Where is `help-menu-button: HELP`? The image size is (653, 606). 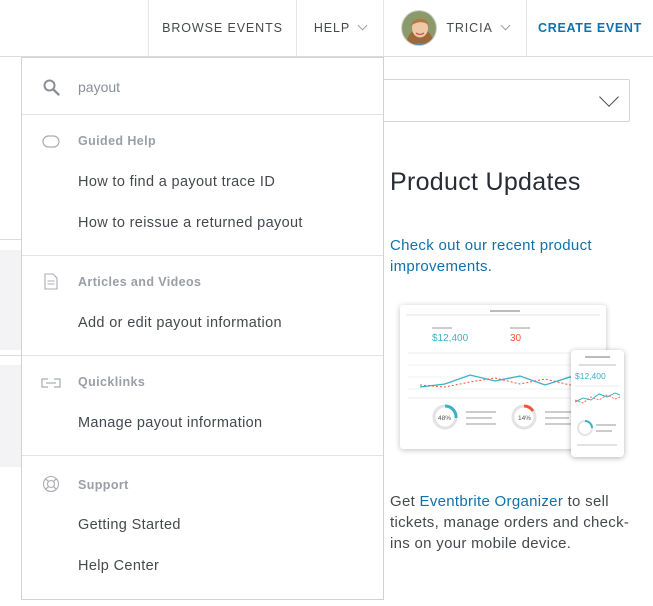 help-menu-button: HELP is located at coordinates (339, 28).